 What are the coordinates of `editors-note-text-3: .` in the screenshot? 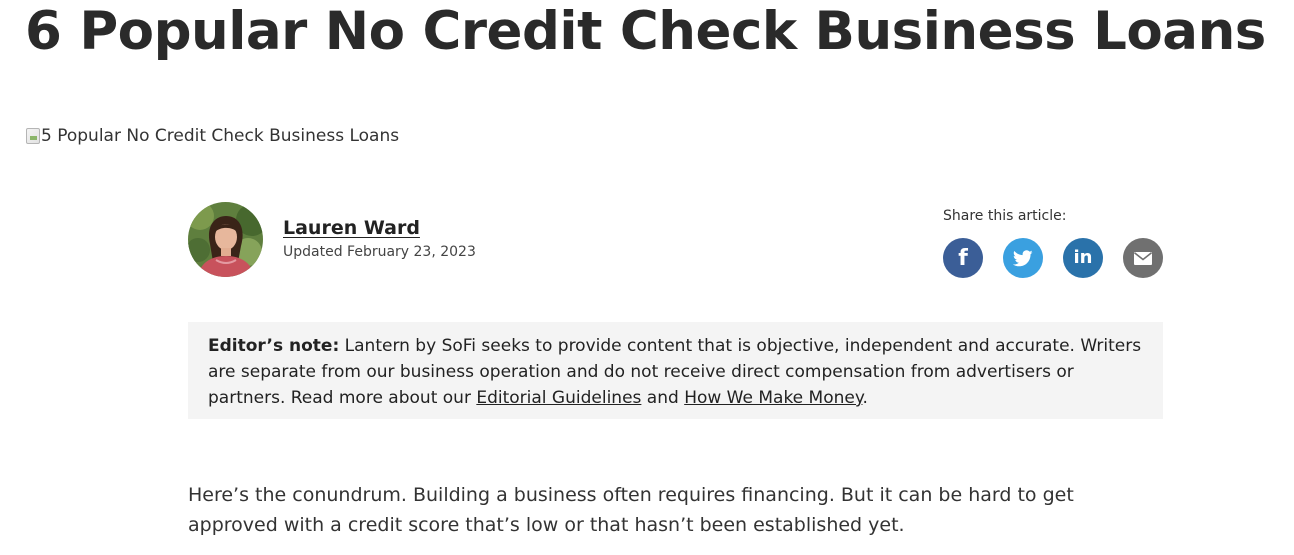 It's located at (865, 398).